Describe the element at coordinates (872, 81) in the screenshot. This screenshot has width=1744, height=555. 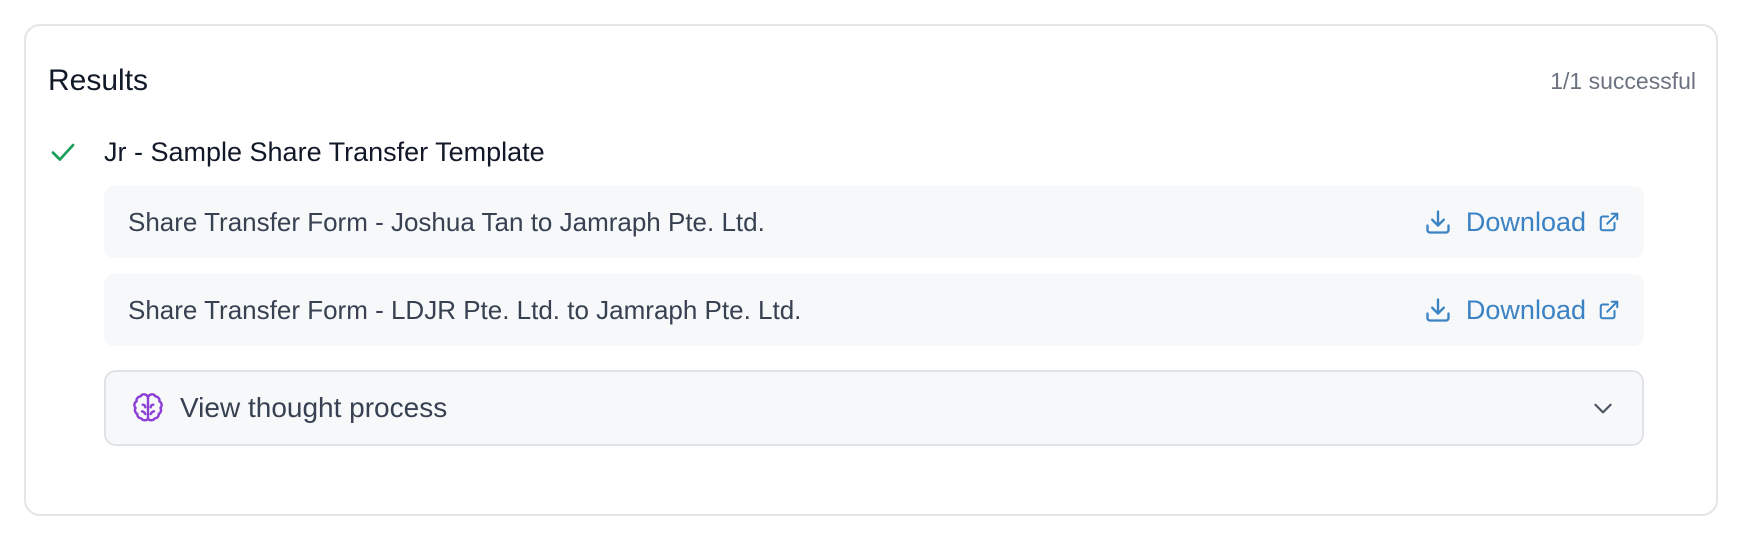
I see `results-header: Results 1/1 successful` at that location.